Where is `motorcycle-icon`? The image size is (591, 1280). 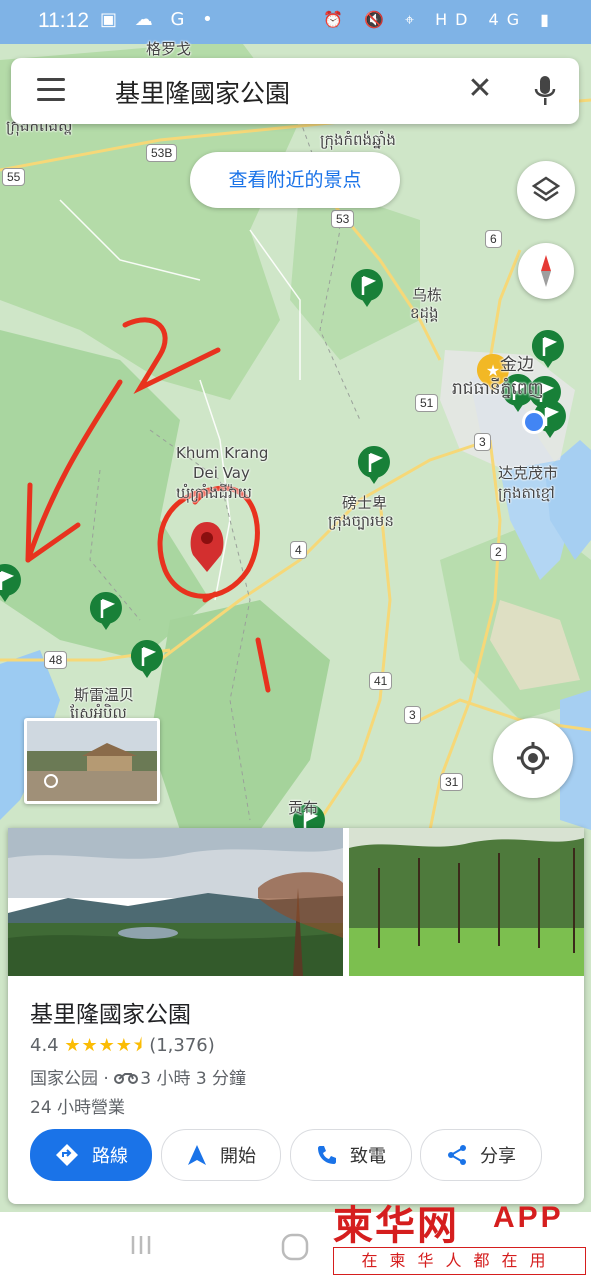
motorcycle-icon is located at coordinates (127, 1079).